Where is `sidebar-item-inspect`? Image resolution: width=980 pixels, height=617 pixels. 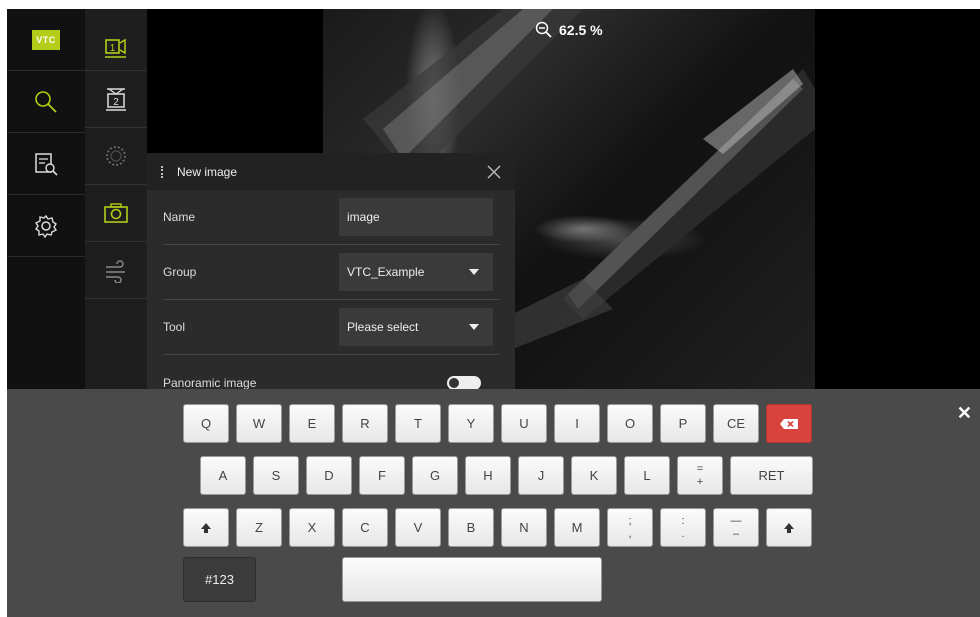 sidebar-item-inspect is located at coordinates (46, 102).